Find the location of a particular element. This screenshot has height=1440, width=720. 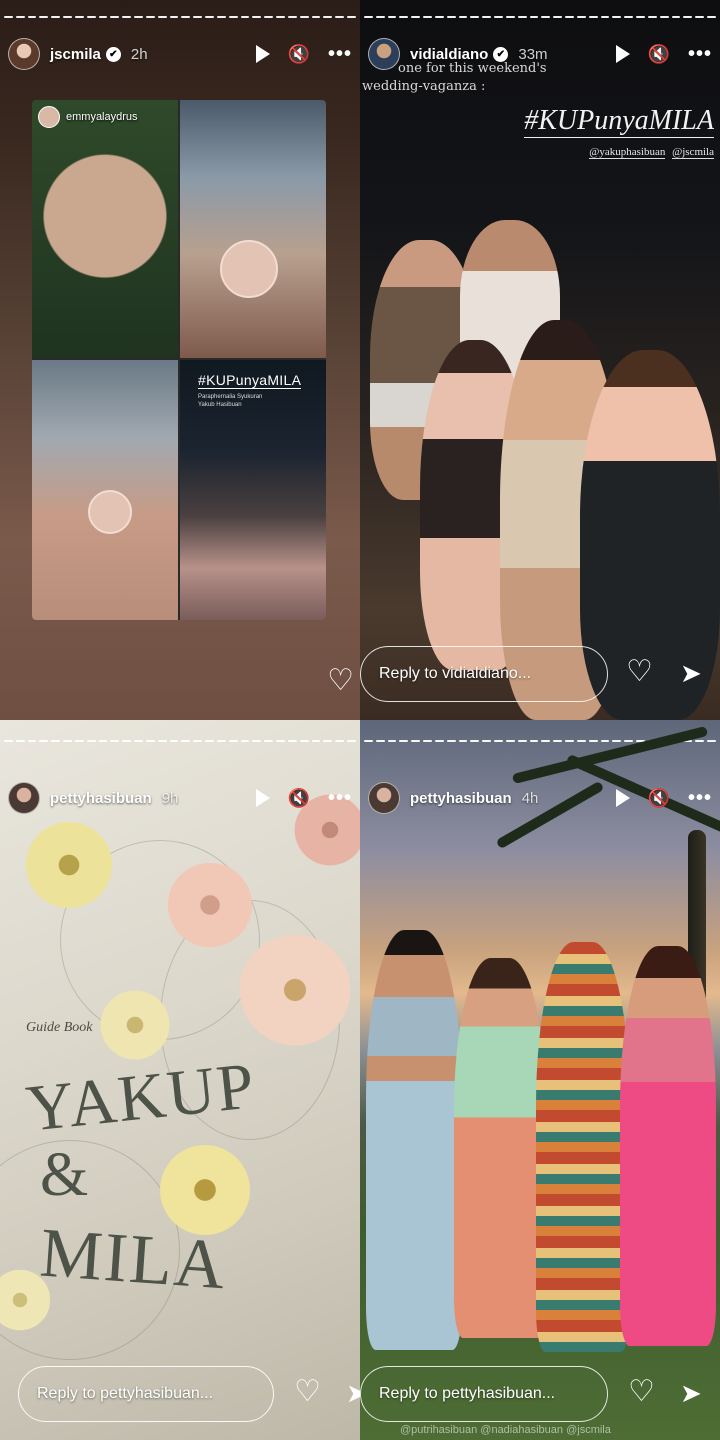

collage-photo-couple-fan: emmyalaydrus is located at coordinates (105, 229).